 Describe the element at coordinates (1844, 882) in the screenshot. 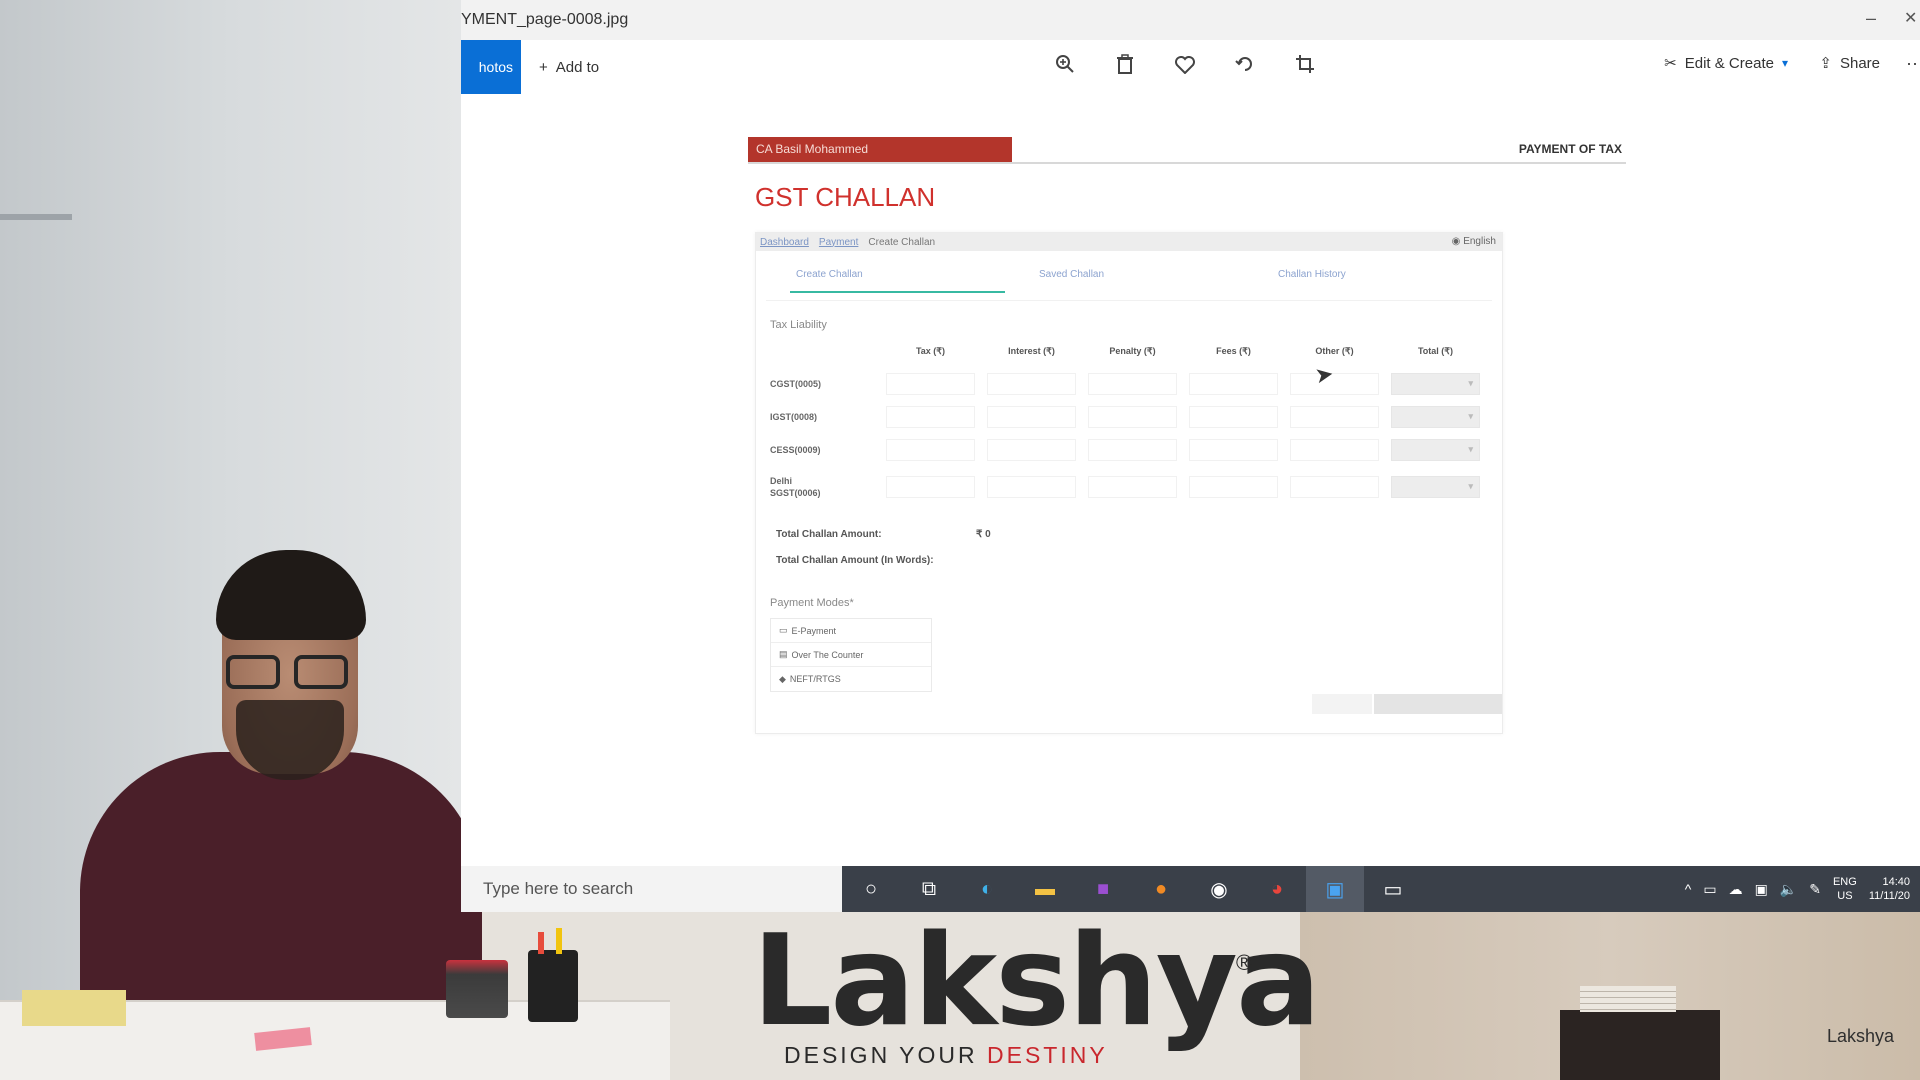

I see `language-code: ENG` at that location.